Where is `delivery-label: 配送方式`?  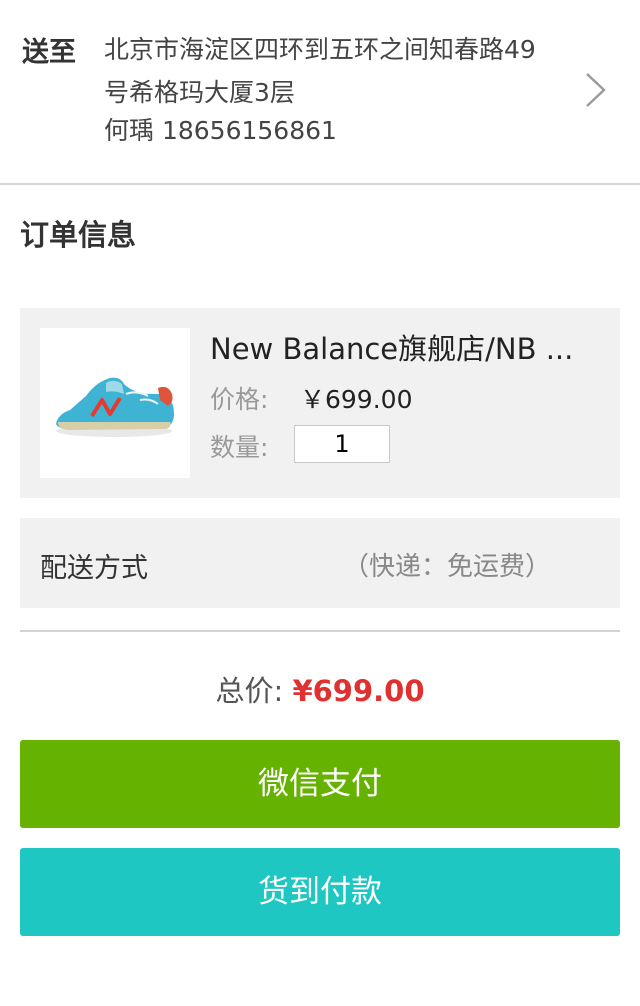 delivery-label: 配送方式 is located at coordinates (94, 568).